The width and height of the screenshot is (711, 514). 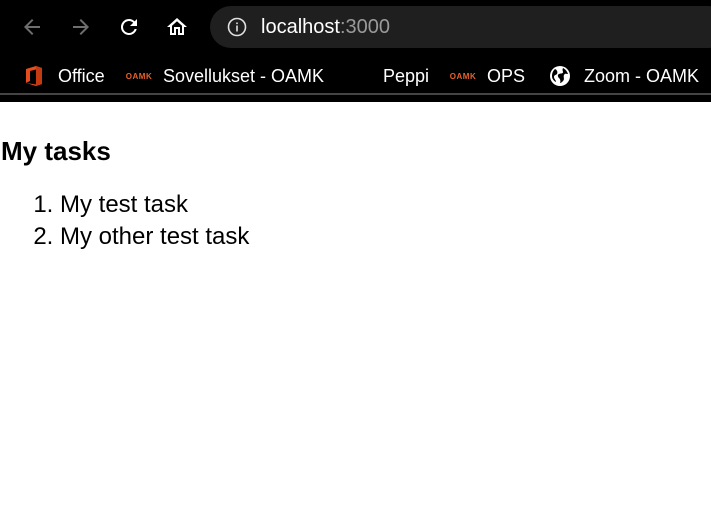 I want to click on browser-toolbar: localhost:3000, so click(x=355, y=27).